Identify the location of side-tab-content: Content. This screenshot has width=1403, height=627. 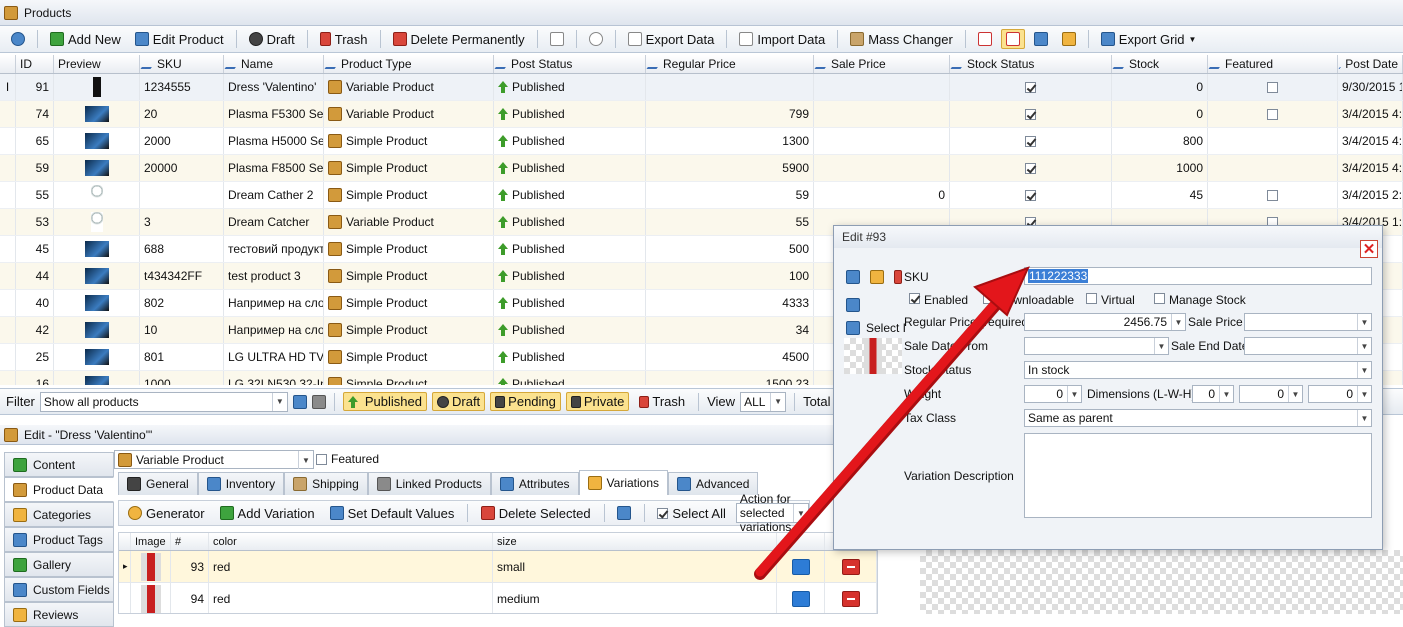
(59, 464).